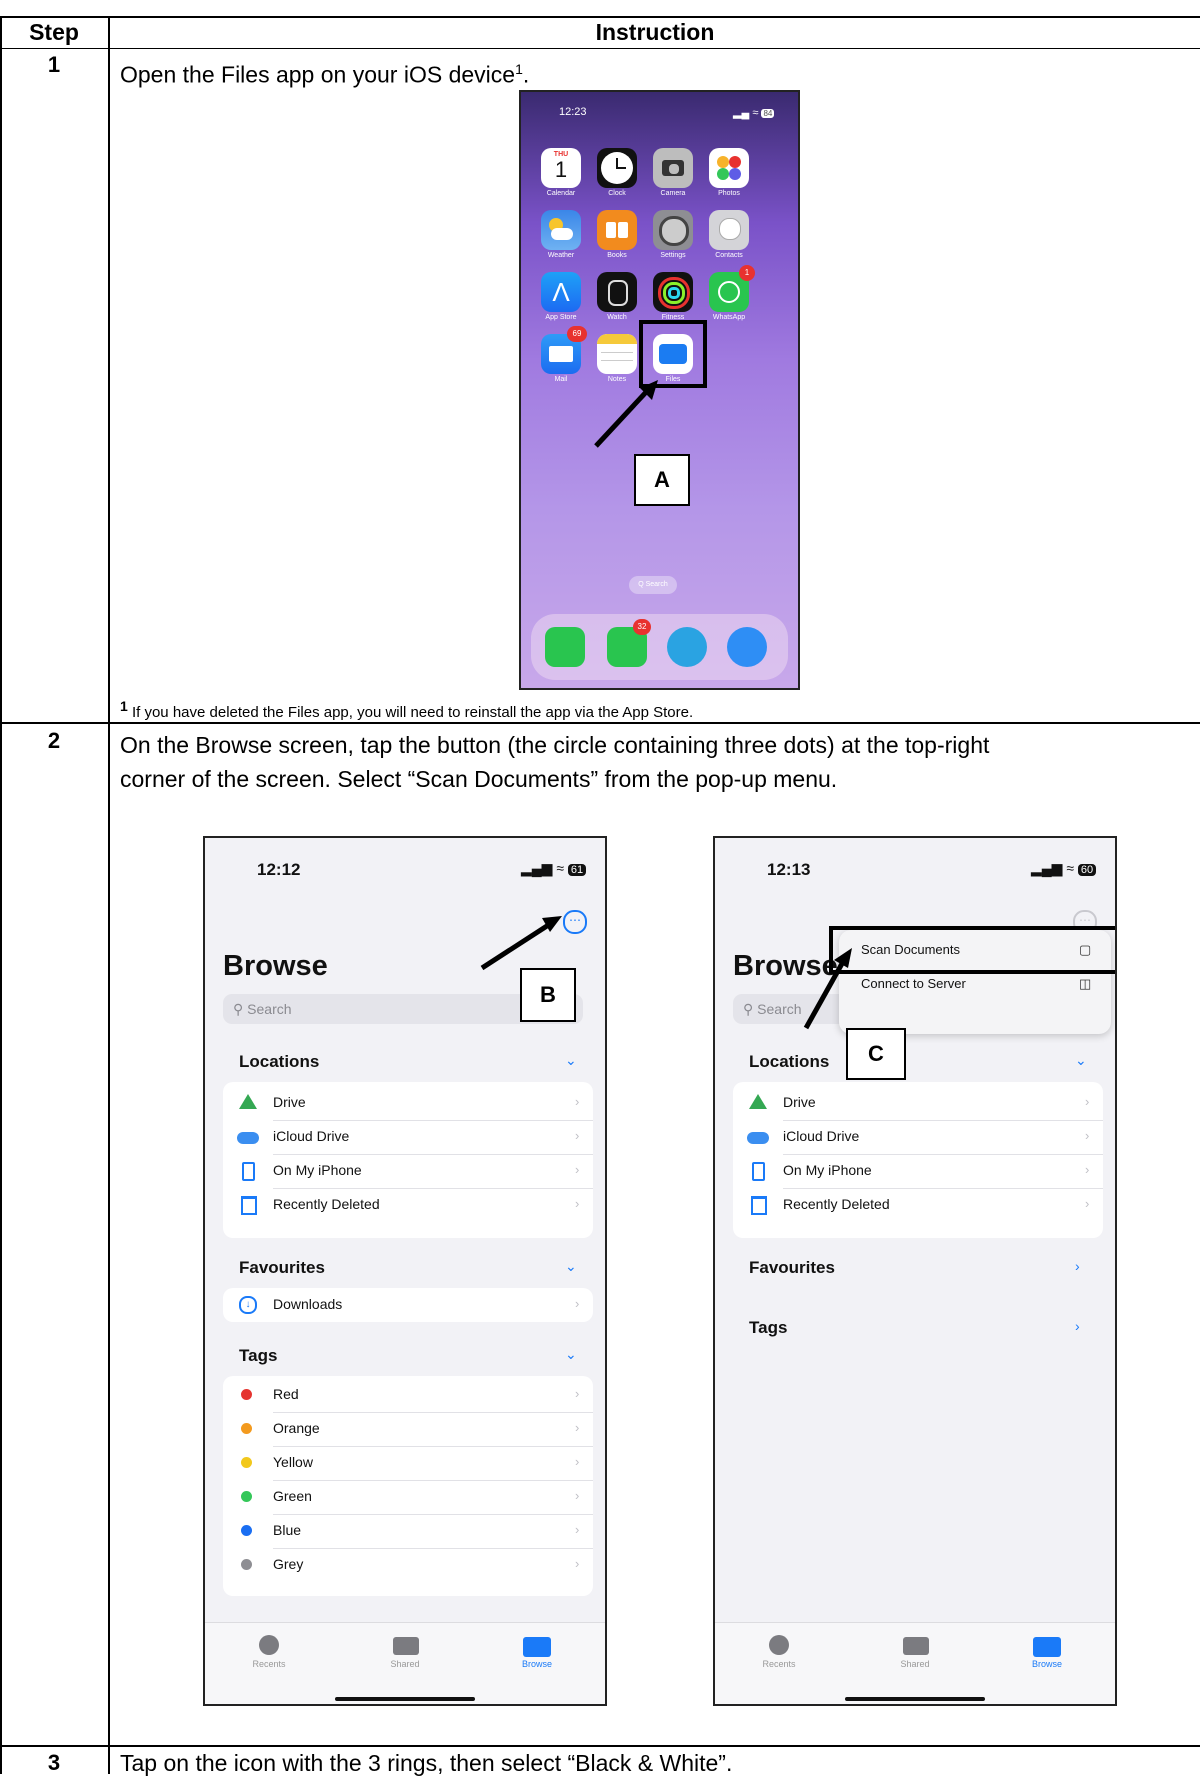 The height and width of the screenshot is (1780, 1200). I want to click on status-icons: ▂▄▆ ≈ 61, so click(554, 868).